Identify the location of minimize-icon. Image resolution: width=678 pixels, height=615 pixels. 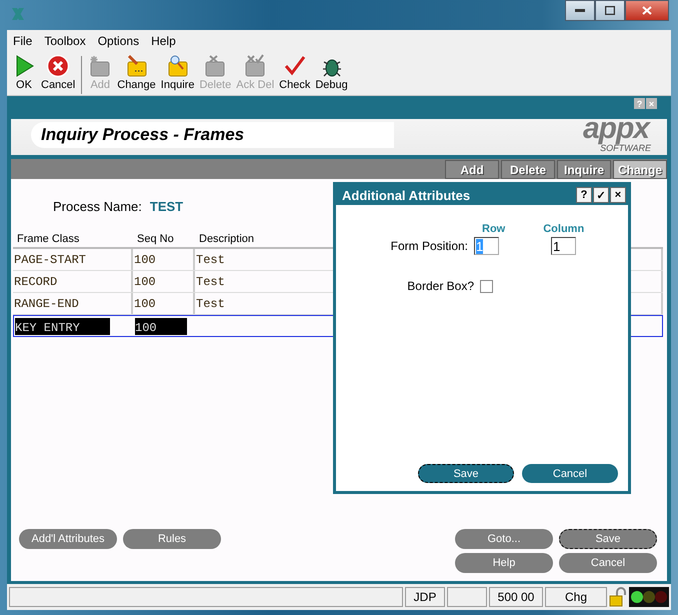
(580, 10).